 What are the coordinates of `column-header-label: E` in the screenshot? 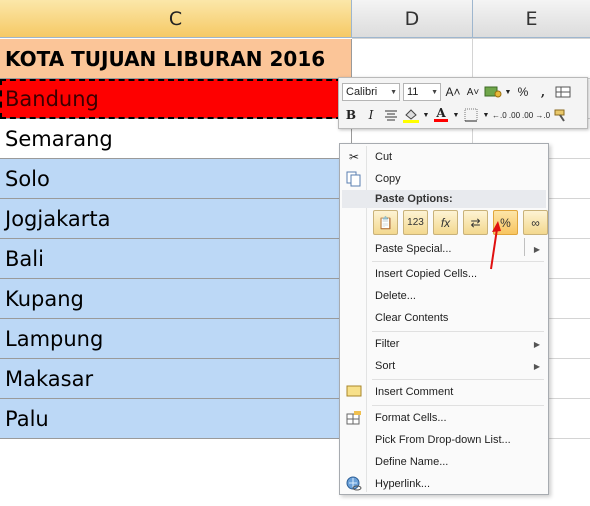 It's located at (531, 18).